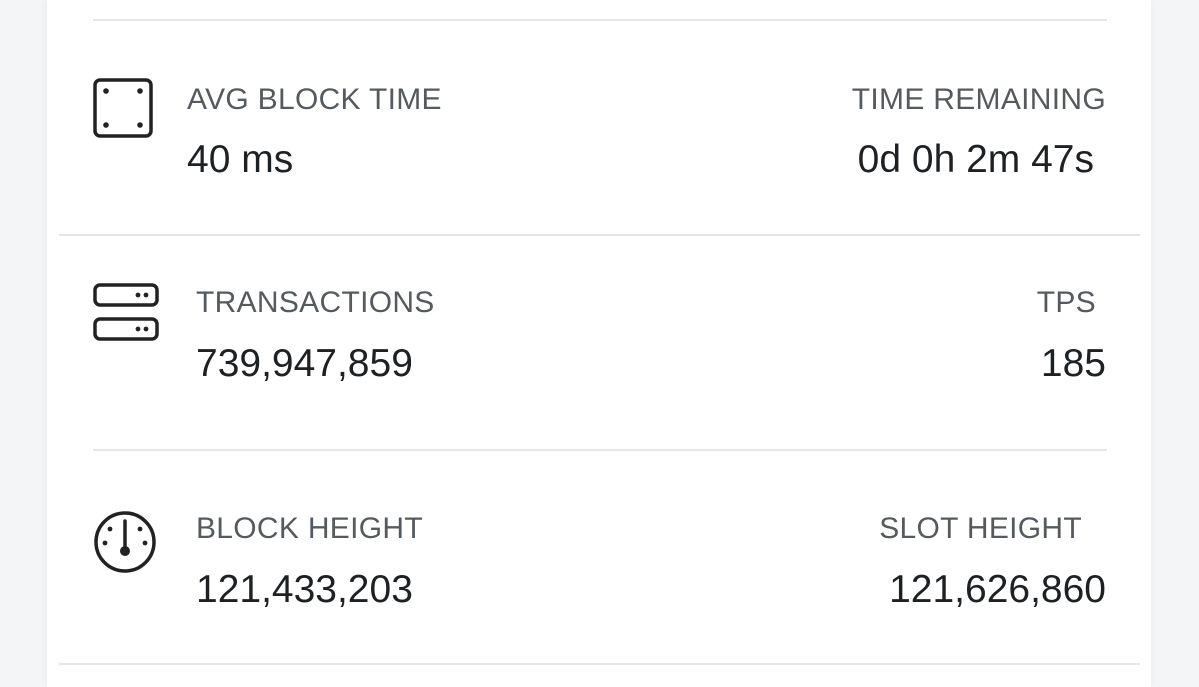  I want to click on avg-block-time-label: AVG BLOCK TIME, so click(314, 99).